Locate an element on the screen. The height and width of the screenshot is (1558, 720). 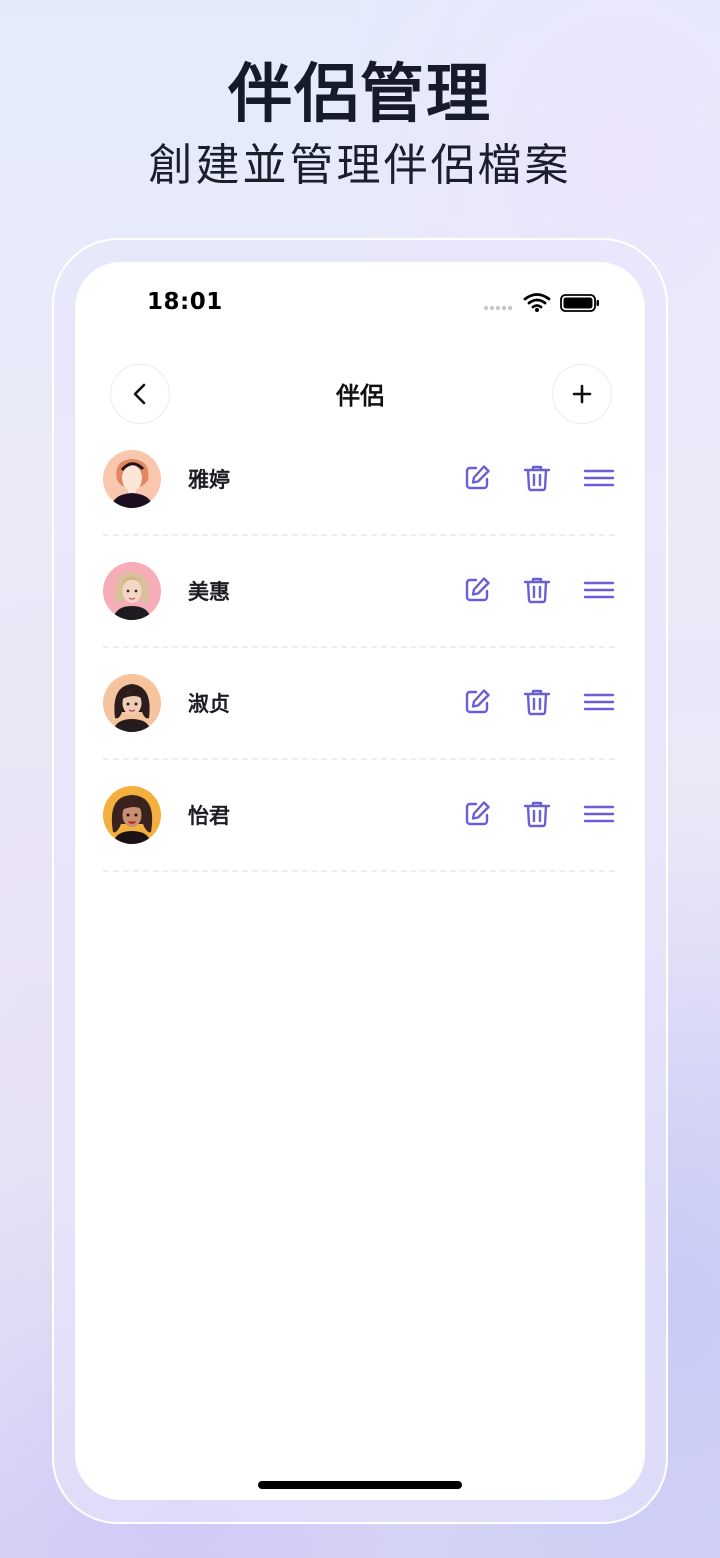
promo-header: 伴侶管理 創建並管理伴侶檔案 is located at coordinates (360, 125).